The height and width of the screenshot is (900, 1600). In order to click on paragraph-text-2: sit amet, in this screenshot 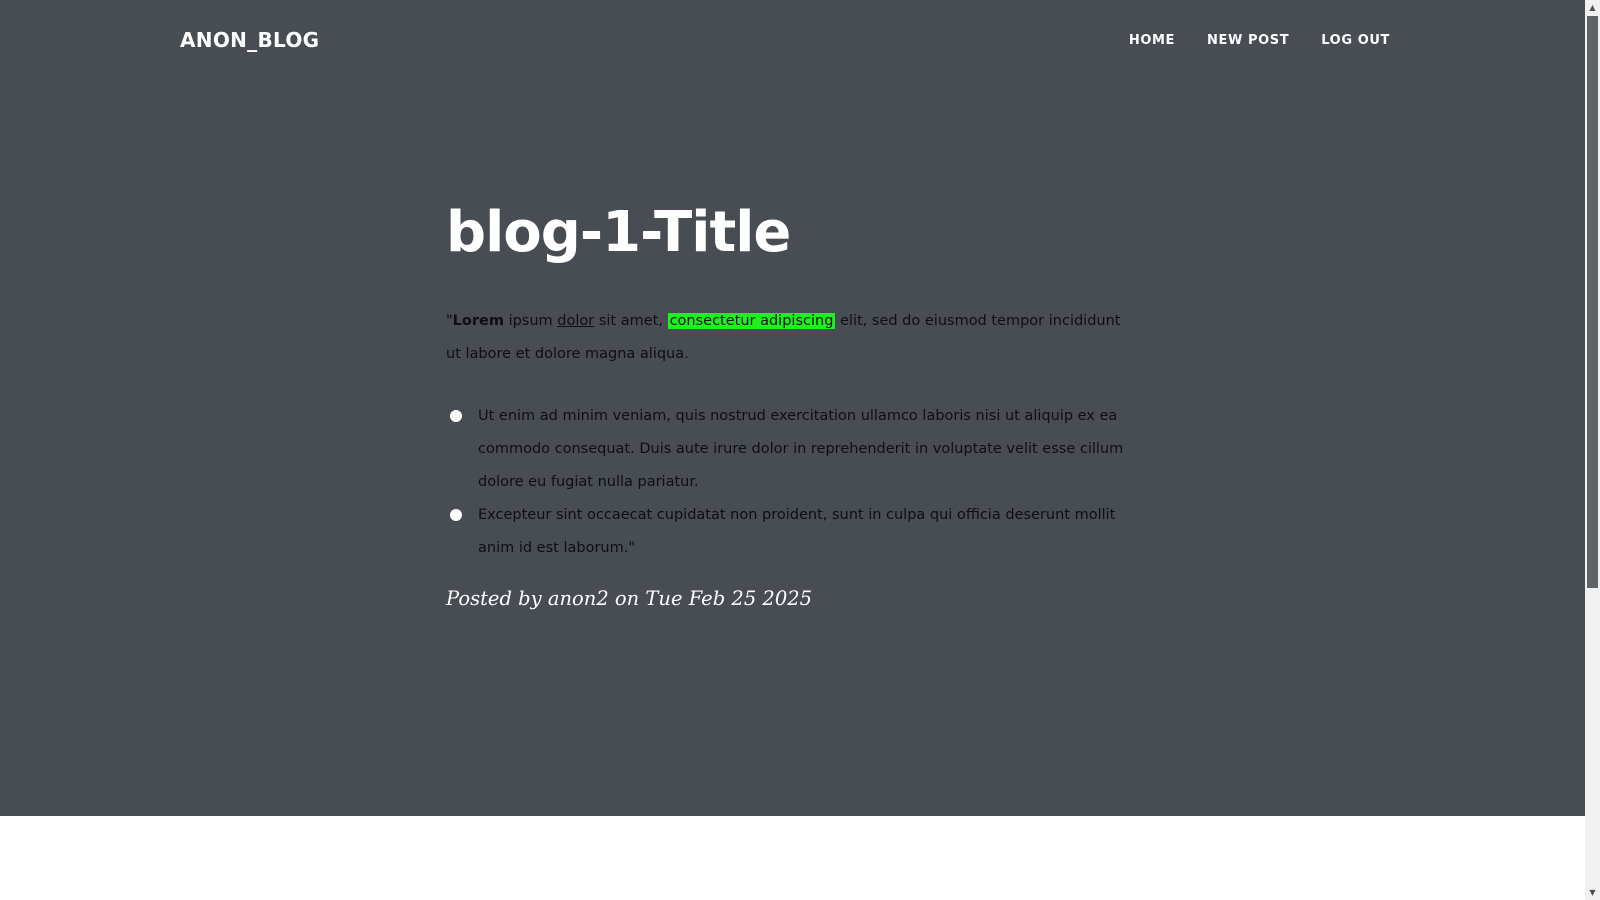, I will do `click(631, 321)`.